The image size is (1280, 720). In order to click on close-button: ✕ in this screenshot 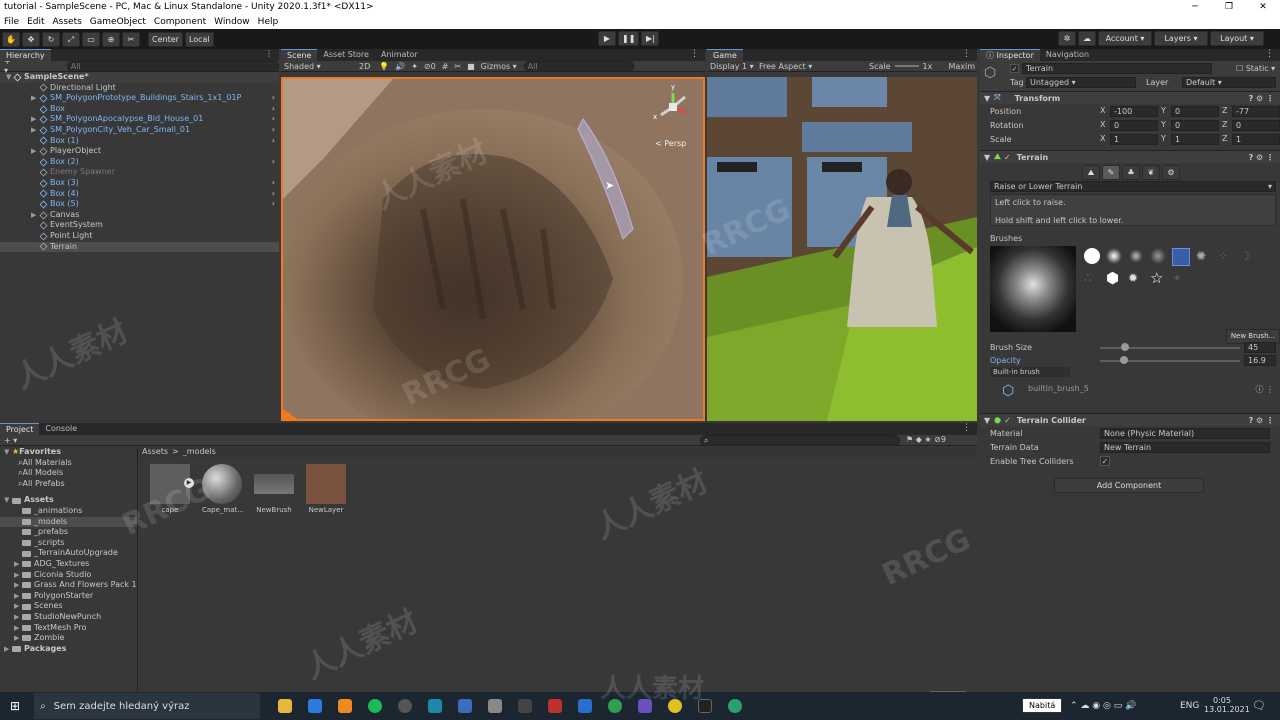, I will do `click(1263, 7)`.